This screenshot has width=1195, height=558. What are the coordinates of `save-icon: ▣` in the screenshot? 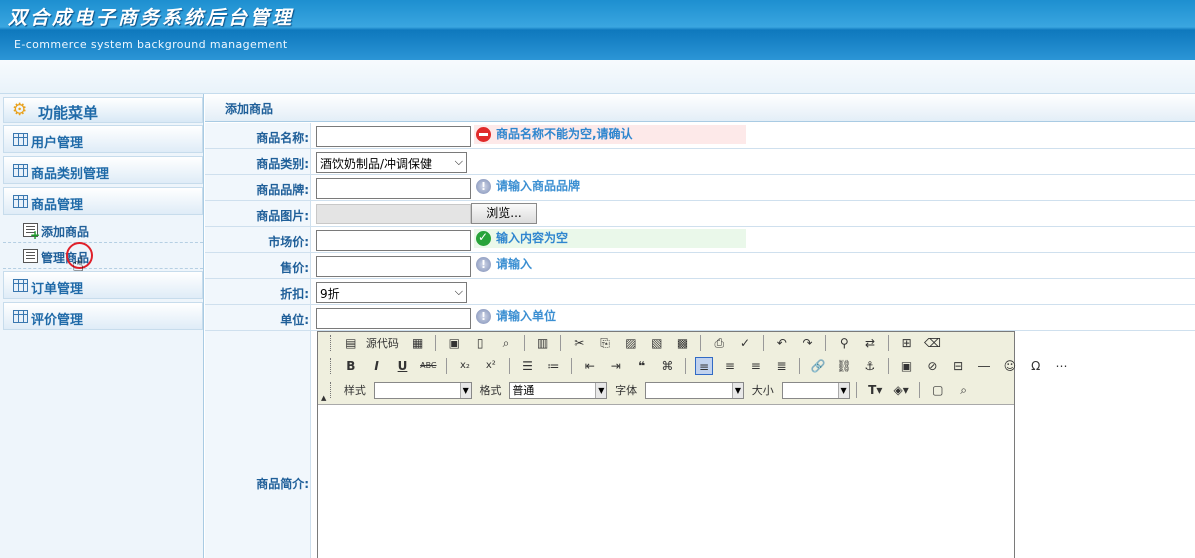 It's located at (454, 343).